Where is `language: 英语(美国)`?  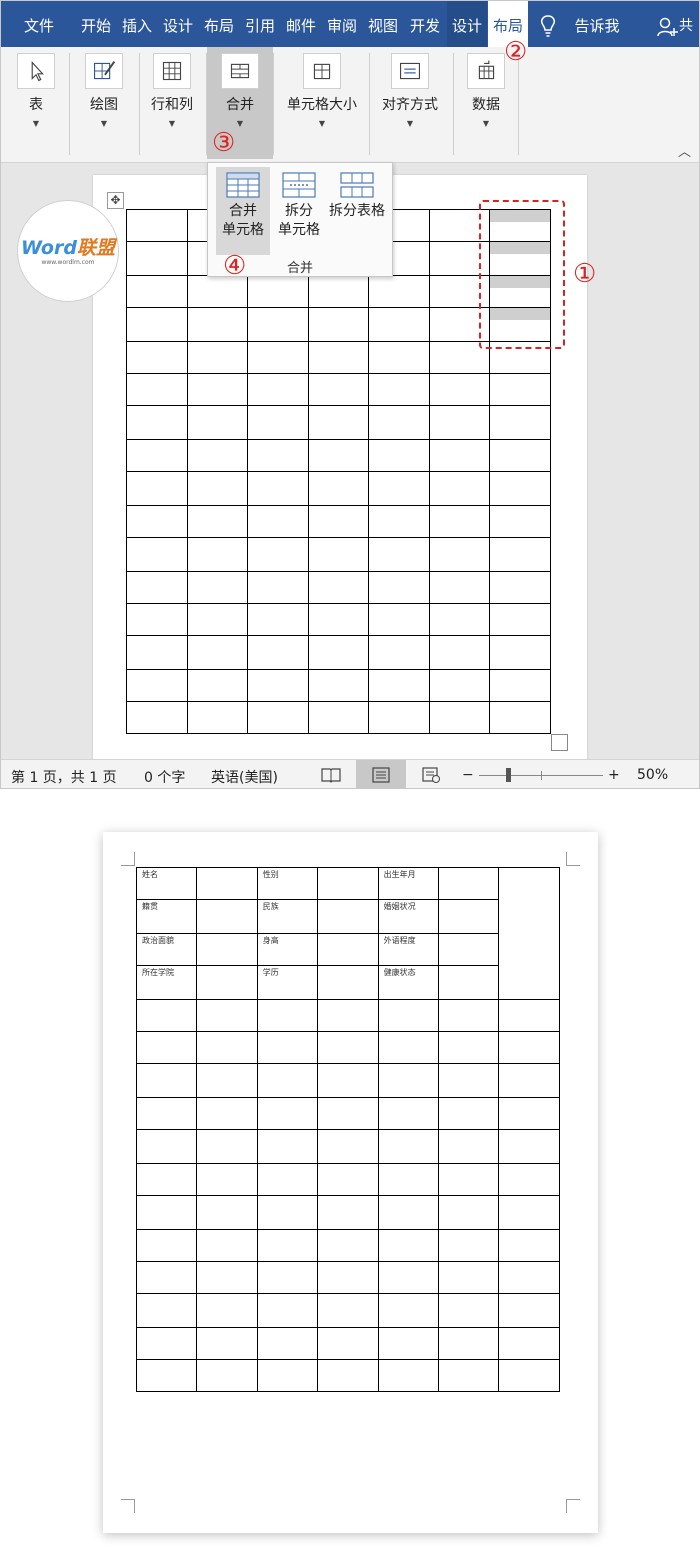
language: 英语(美国) is located at coordinates (244, 777).